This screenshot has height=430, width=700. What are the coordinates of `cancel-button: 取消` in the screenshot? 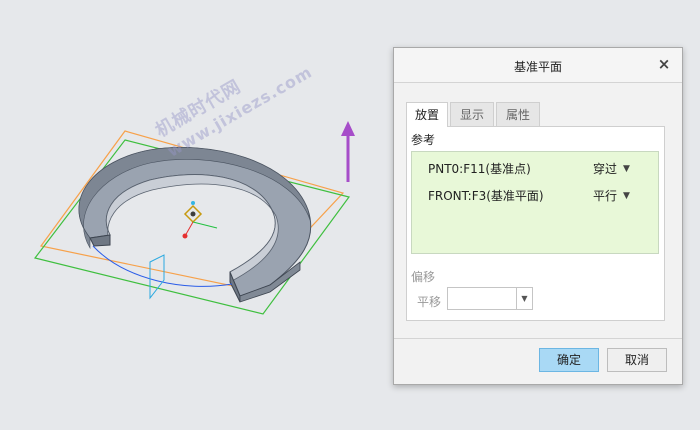 It's located at (637, 360).